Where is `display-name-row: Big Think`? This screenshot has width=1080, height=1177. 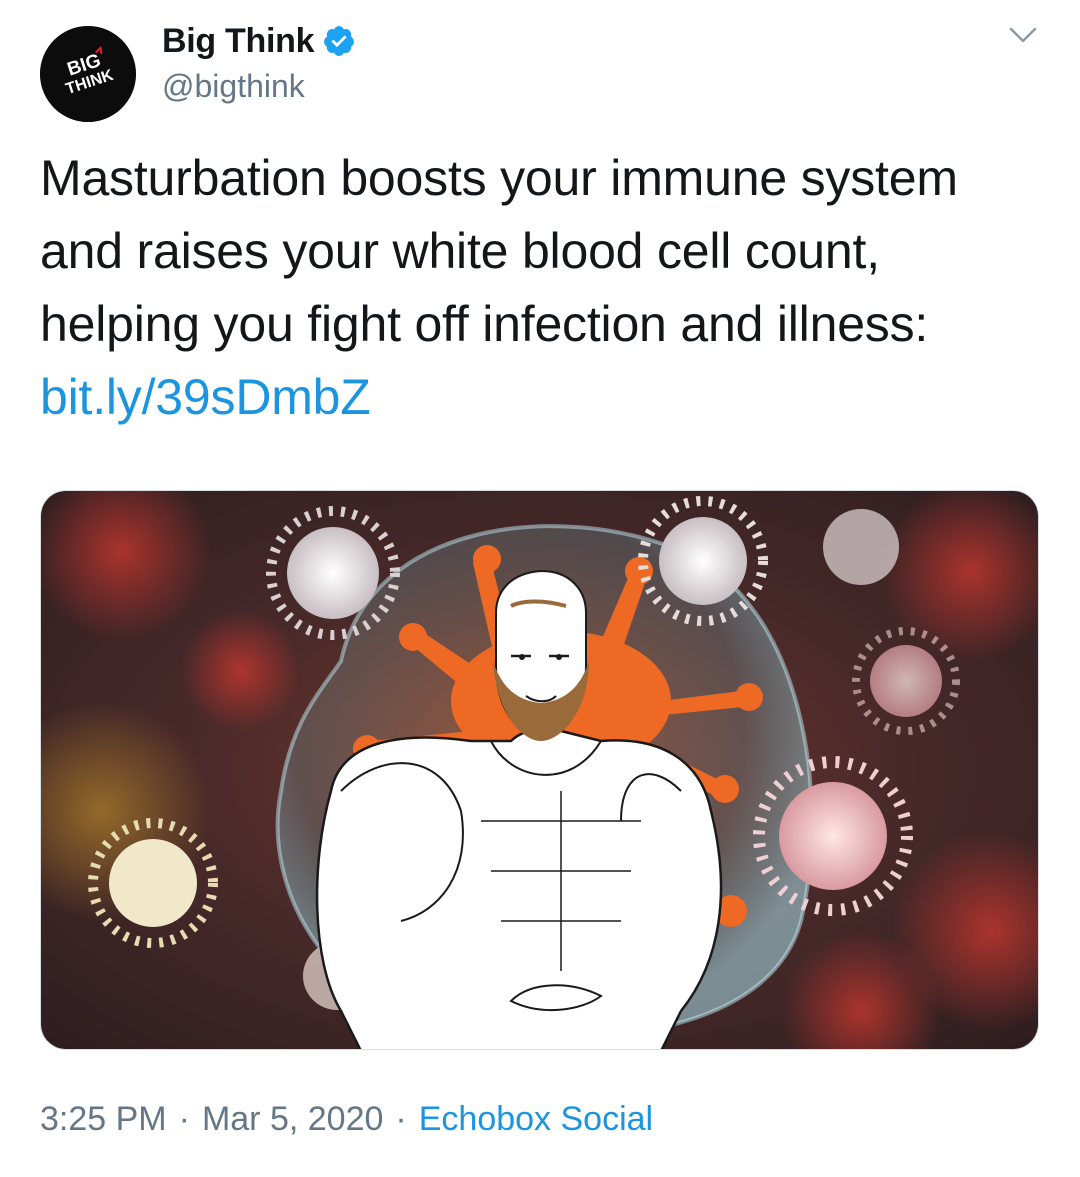
display-name-row: Big Think is located at coordinates (259, 41).